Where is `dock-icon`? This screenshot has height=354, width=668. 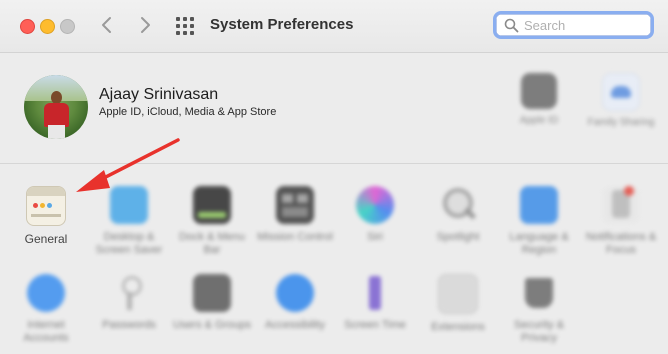 dock-icon is located at coordinates (212, 205).